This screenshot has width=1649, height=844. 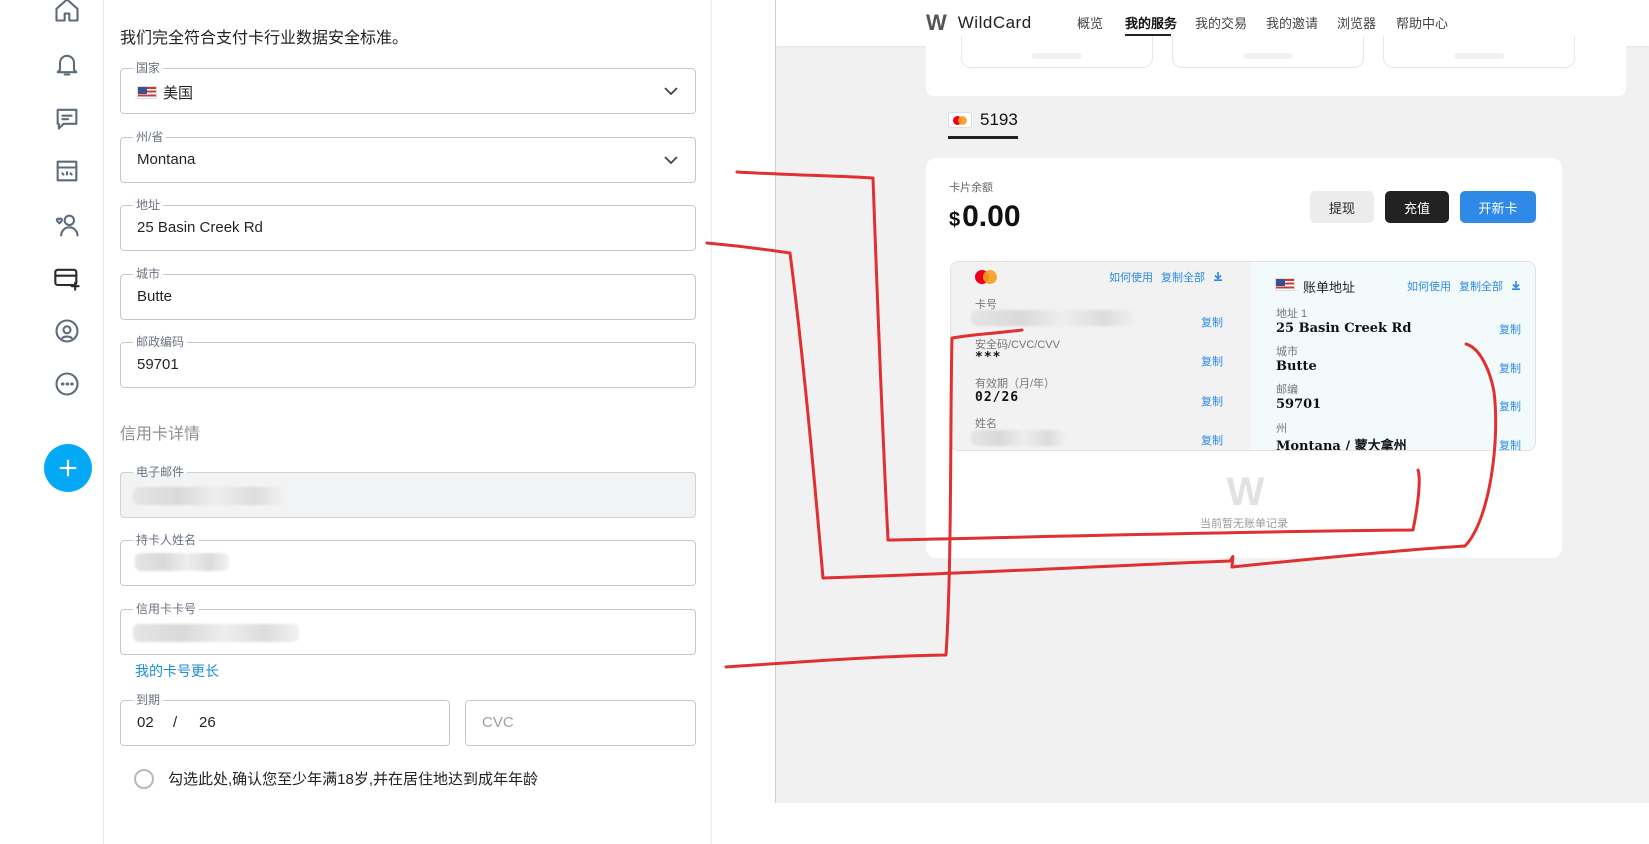 I want to click on cvc-value: ***, so click(x=988, y=357).